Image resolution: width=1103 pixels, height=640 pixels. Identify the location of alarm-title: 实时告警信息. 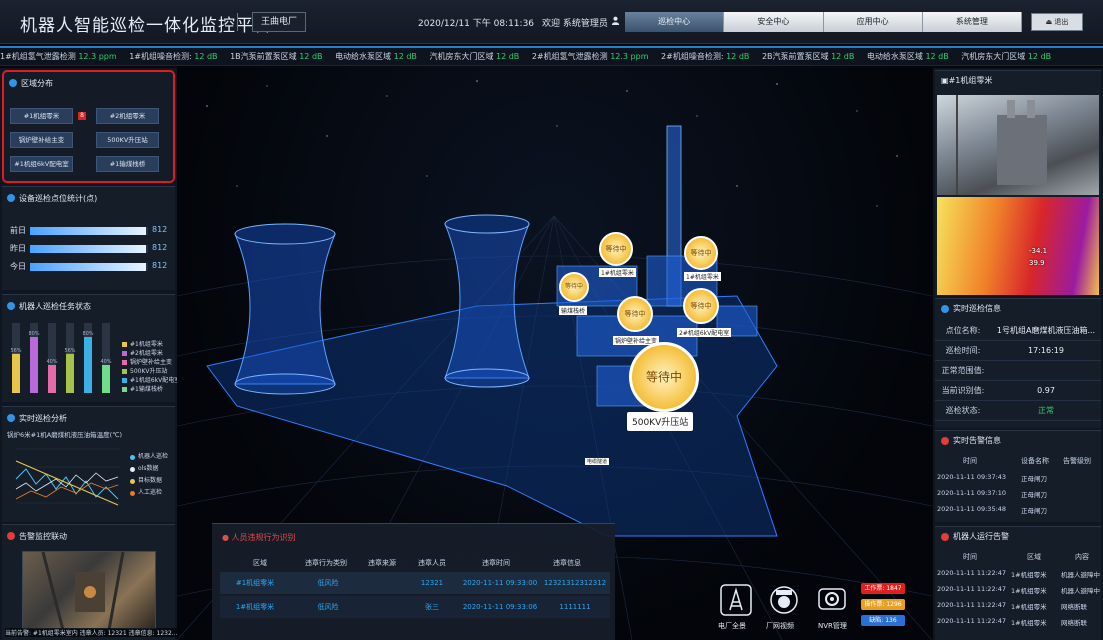
(977, 440).